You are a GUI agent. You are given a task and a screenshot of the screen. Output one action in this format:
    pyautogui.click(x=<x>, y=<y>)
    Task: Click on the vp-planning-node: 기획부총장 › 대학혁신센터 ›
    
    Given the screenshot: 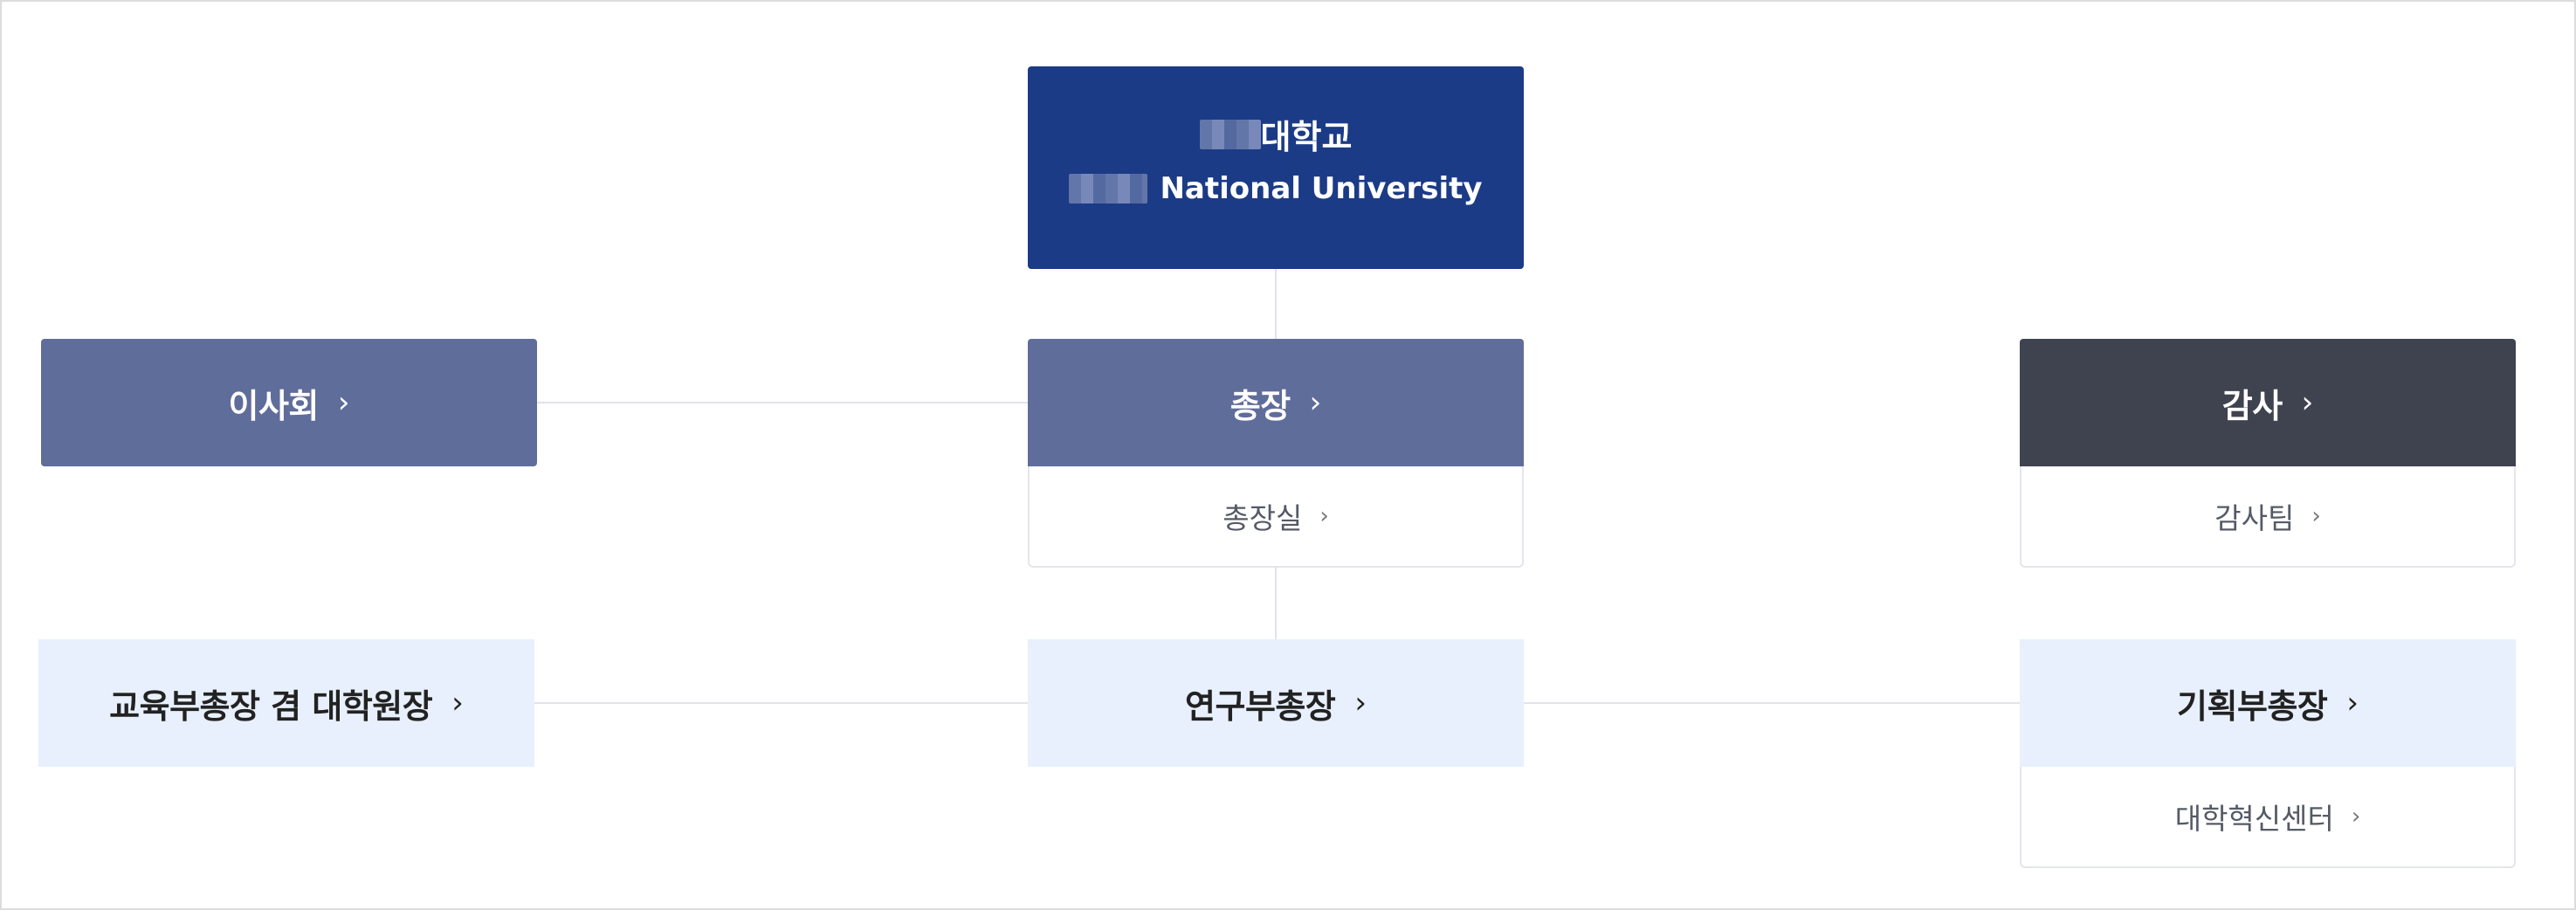 What is the action you would take?
    pyautogui.click(x=2268, y=753)
    